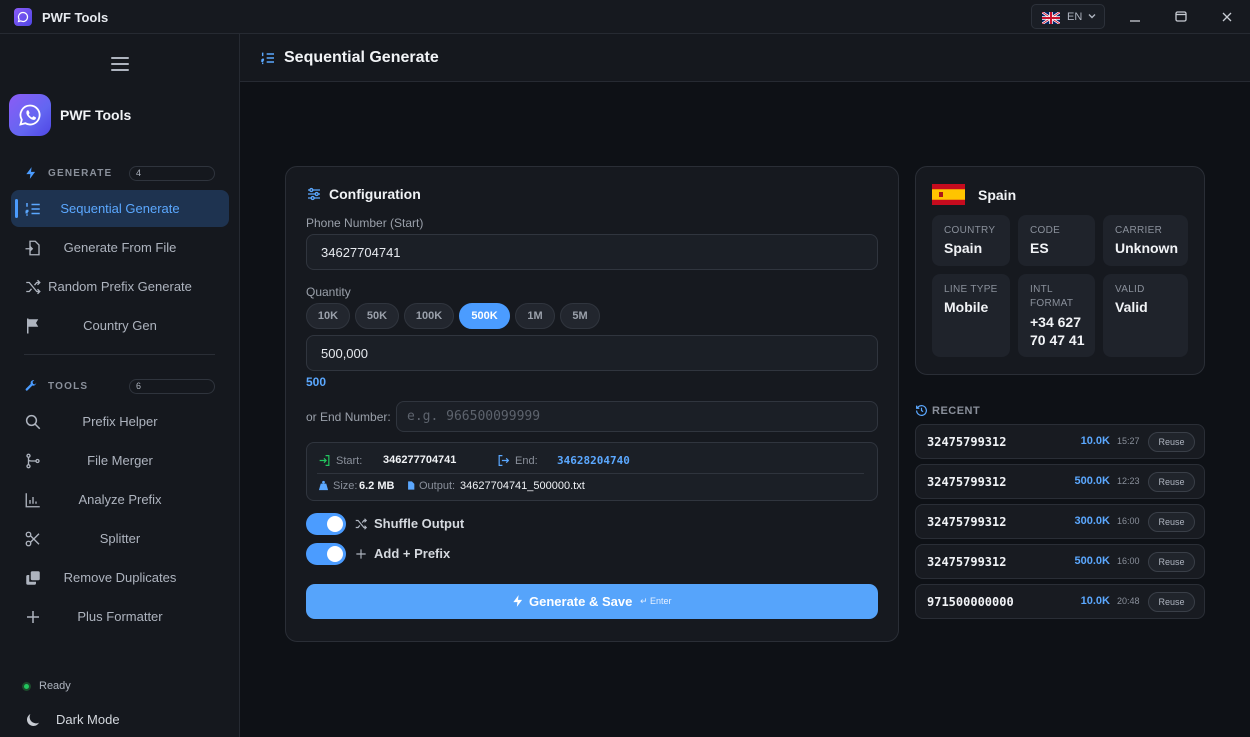 This screenshot has height=737, width=1250. I want to click on tile-intl-format: INTL FORMAT +34 627 70 47 41, so click(1056, 315).